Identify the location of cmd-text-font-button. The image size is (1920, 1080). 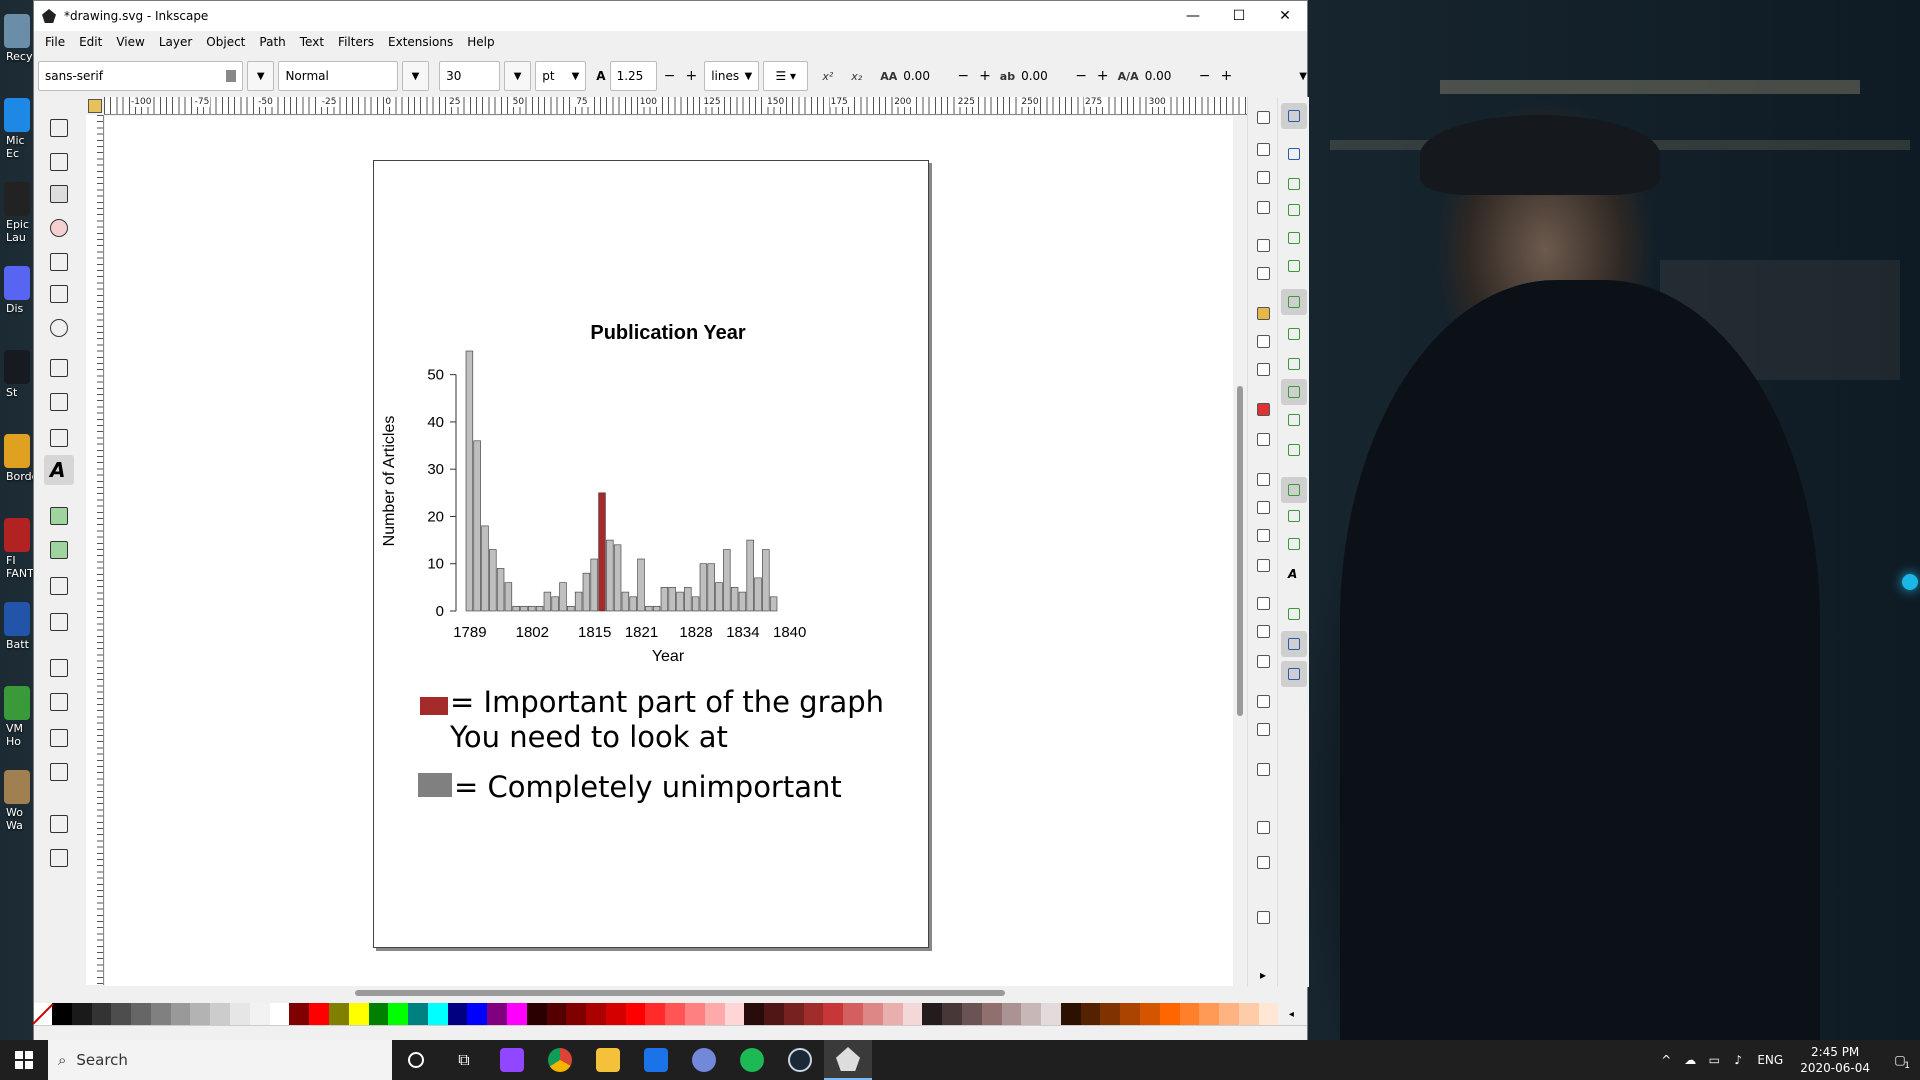
(1263, 769).